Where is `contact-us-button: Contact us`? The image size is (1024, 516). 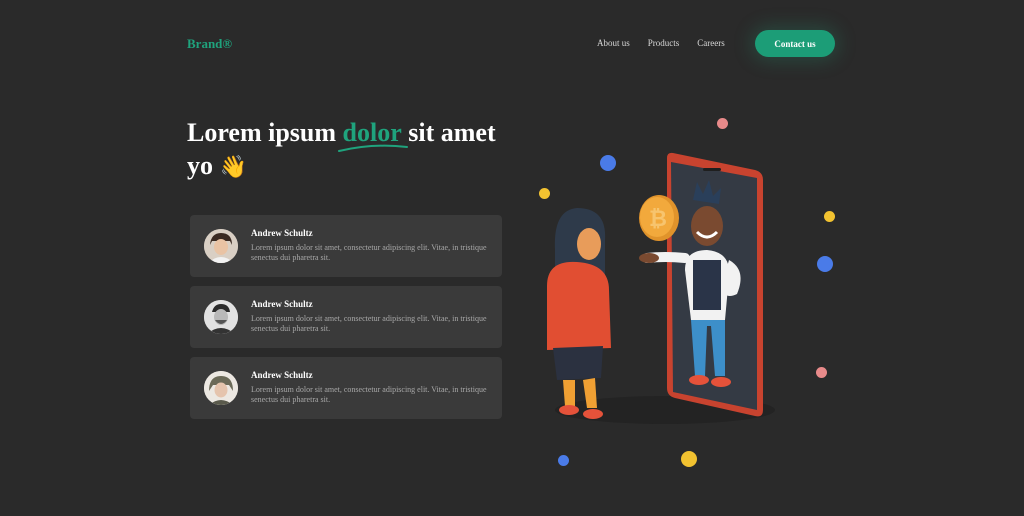
contact-us-button: Contact us is located at coordinates (795, 43).